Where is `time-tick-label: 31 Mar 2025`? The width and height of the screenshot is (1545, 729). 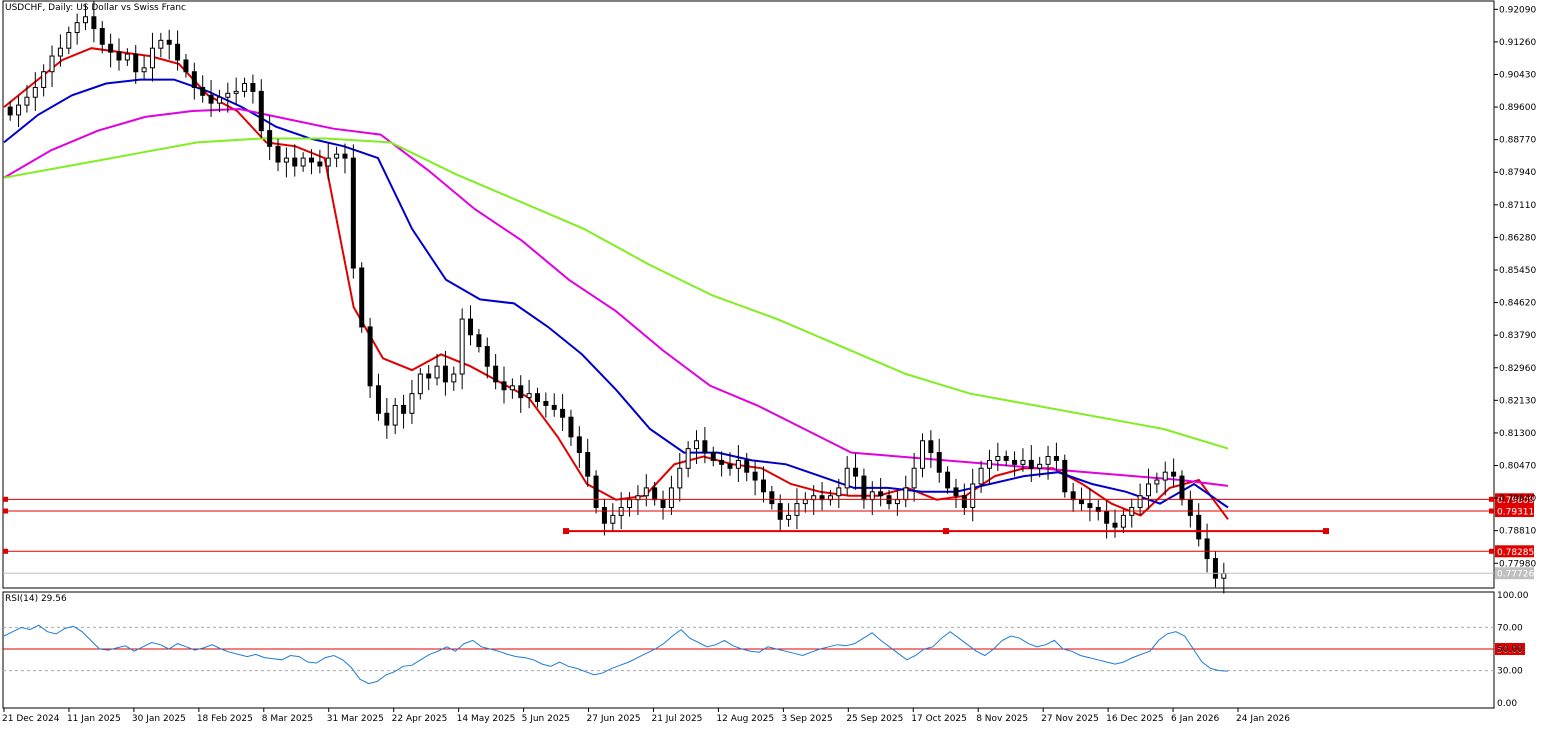 time-tick-label: 31 Mar 2025 is located at coordinates (355, 719).